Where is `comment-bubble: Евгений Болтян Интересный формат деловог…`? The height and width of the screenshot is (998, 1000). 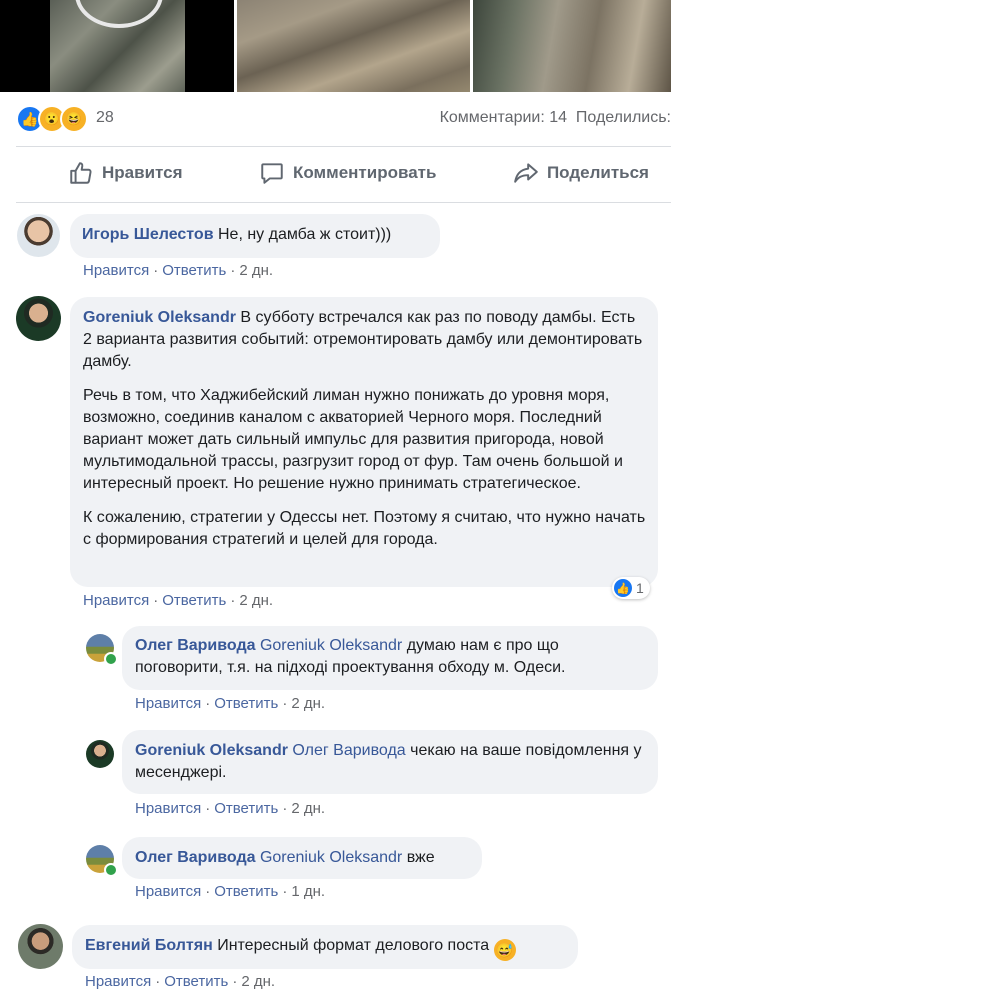
comment-bubble: Евгений Болтян Интересный формат деловог… is located at coordinates (325, 947).